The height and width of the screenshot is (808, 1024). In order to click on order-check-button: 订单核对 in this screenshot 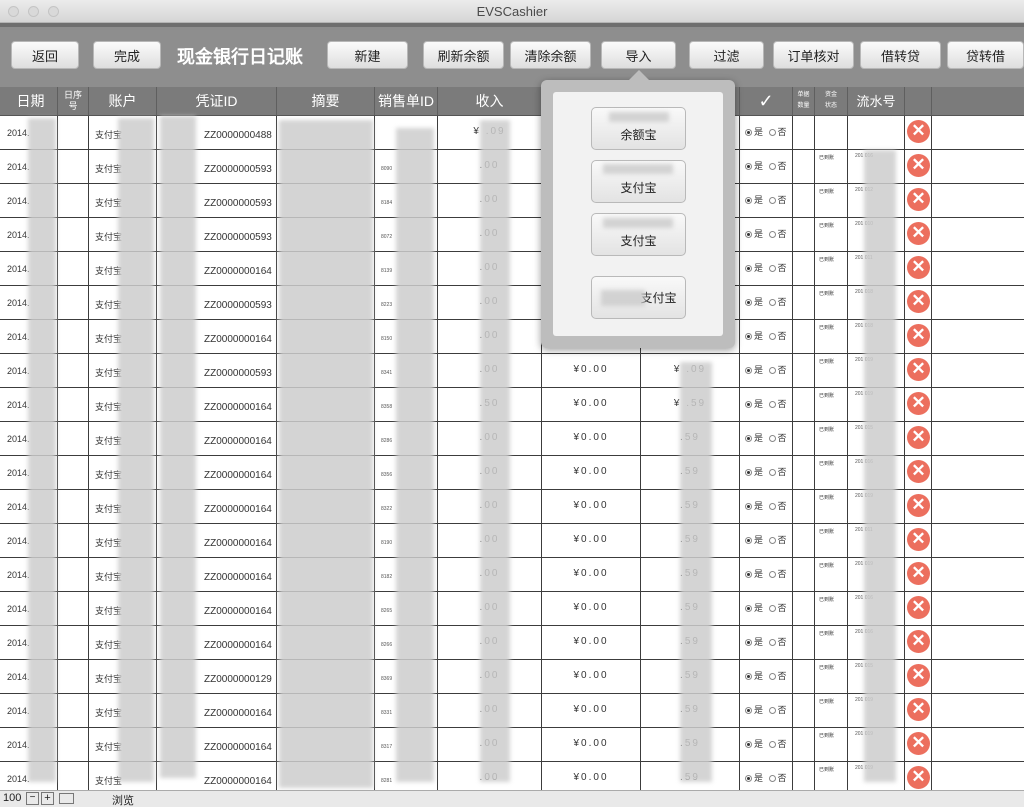, I will do `click(813, 55)`.